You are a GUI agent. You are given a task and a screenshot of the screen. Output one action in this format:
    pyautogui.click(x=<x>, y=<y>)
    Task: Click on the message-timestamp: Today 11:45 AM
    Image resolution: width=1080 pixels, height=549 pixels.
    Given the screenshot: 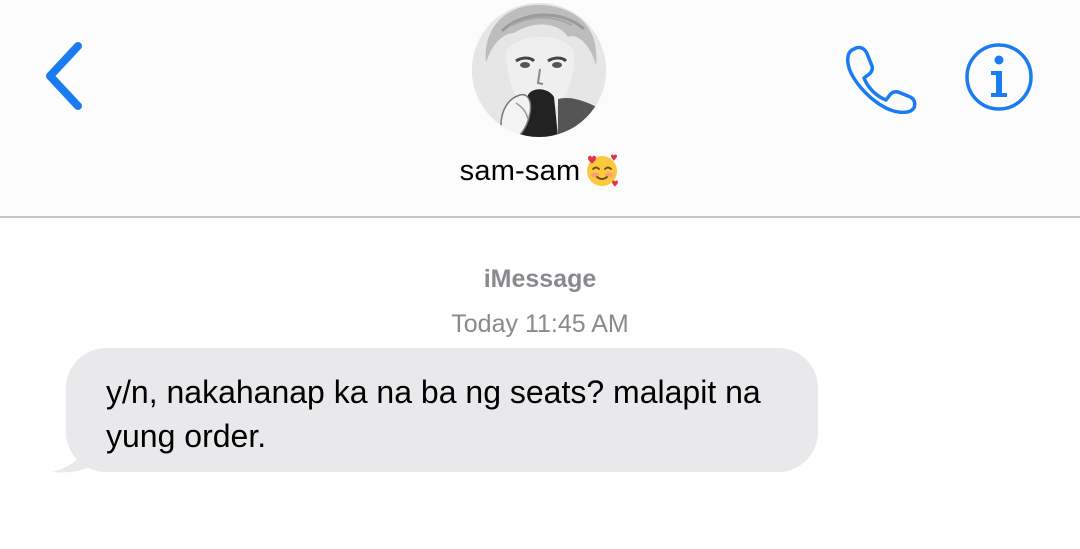 What is the action you would take?
    pyautogui.click(x=540, y=324)
    